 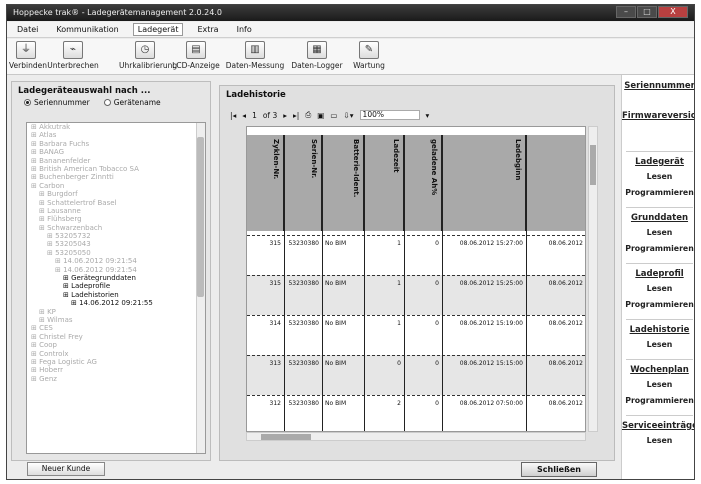 What do you see at coordinates (87, 29) in the screenshot?
I see `menu-kommunikation: Kommunikation` at bounding box center [87, 29].